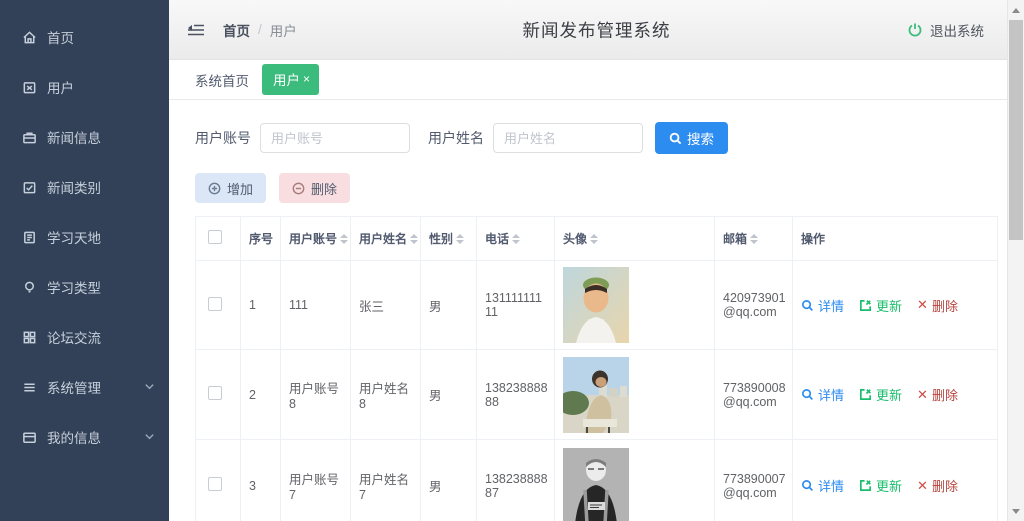 Image resolution: width=1024 pixels, height=521 pixels. What do you see at coordinates (335, 138) in the screenshot?
I see `account-input` at bounding box center [335, 138].